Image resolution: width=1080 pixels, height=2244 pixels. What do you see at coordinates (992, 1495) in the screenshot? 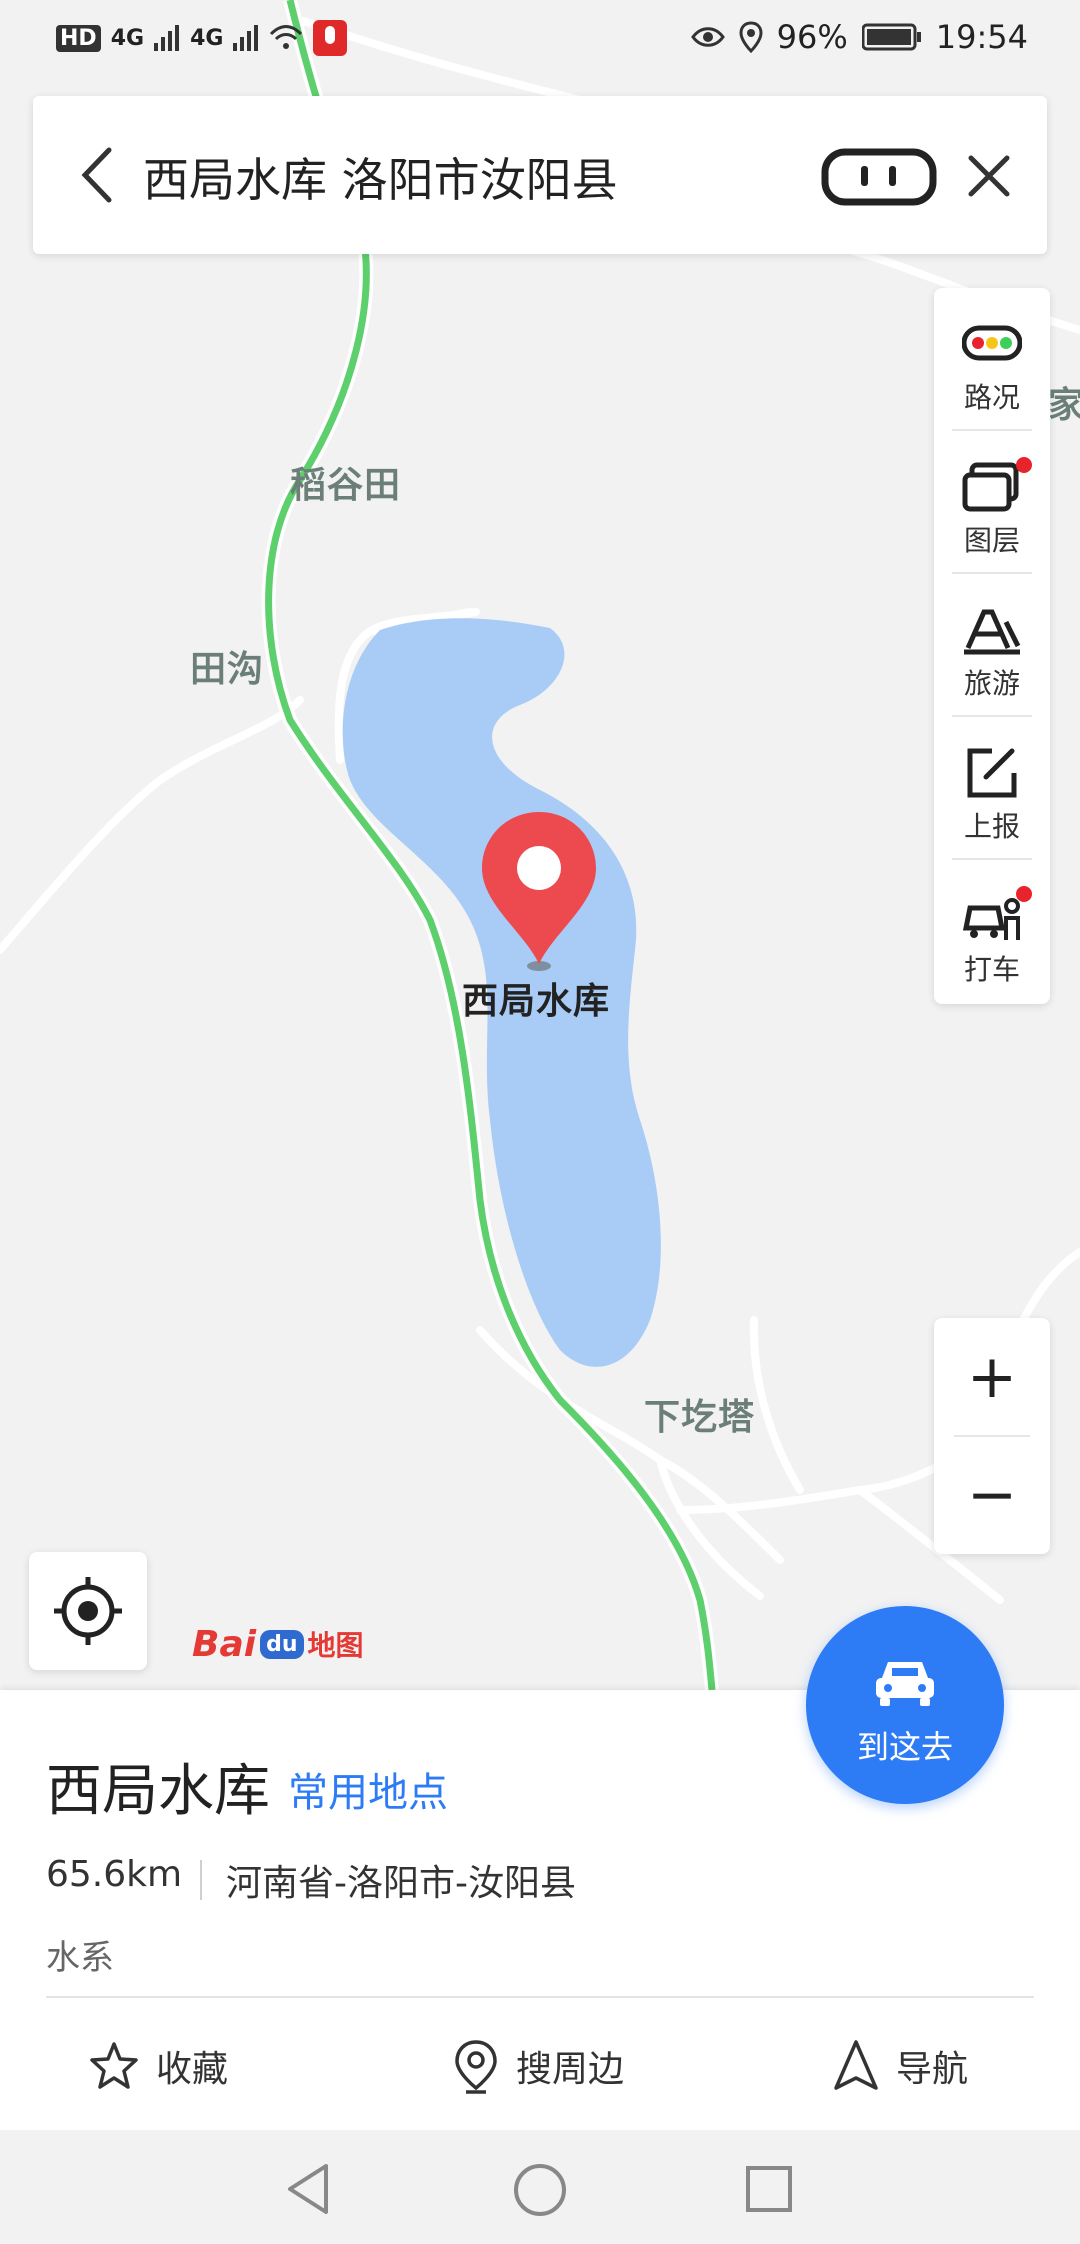
I see `zoom-out-button: −` at bounding box center [992, 1495].